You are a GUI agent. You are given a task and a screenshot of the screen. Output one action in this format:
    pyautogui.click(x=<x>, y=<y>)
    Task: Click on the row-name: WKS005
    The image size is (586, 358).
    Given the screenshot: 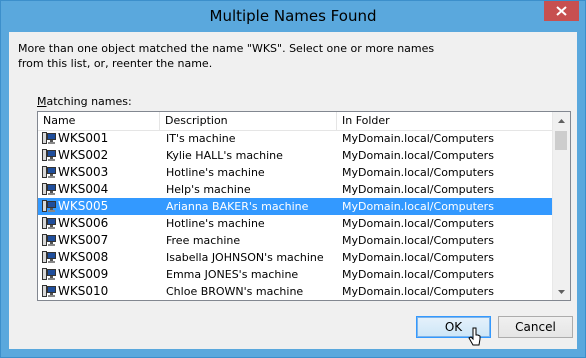 What is the action you would take?
    pyautogui.click(x=83, y=206)
    